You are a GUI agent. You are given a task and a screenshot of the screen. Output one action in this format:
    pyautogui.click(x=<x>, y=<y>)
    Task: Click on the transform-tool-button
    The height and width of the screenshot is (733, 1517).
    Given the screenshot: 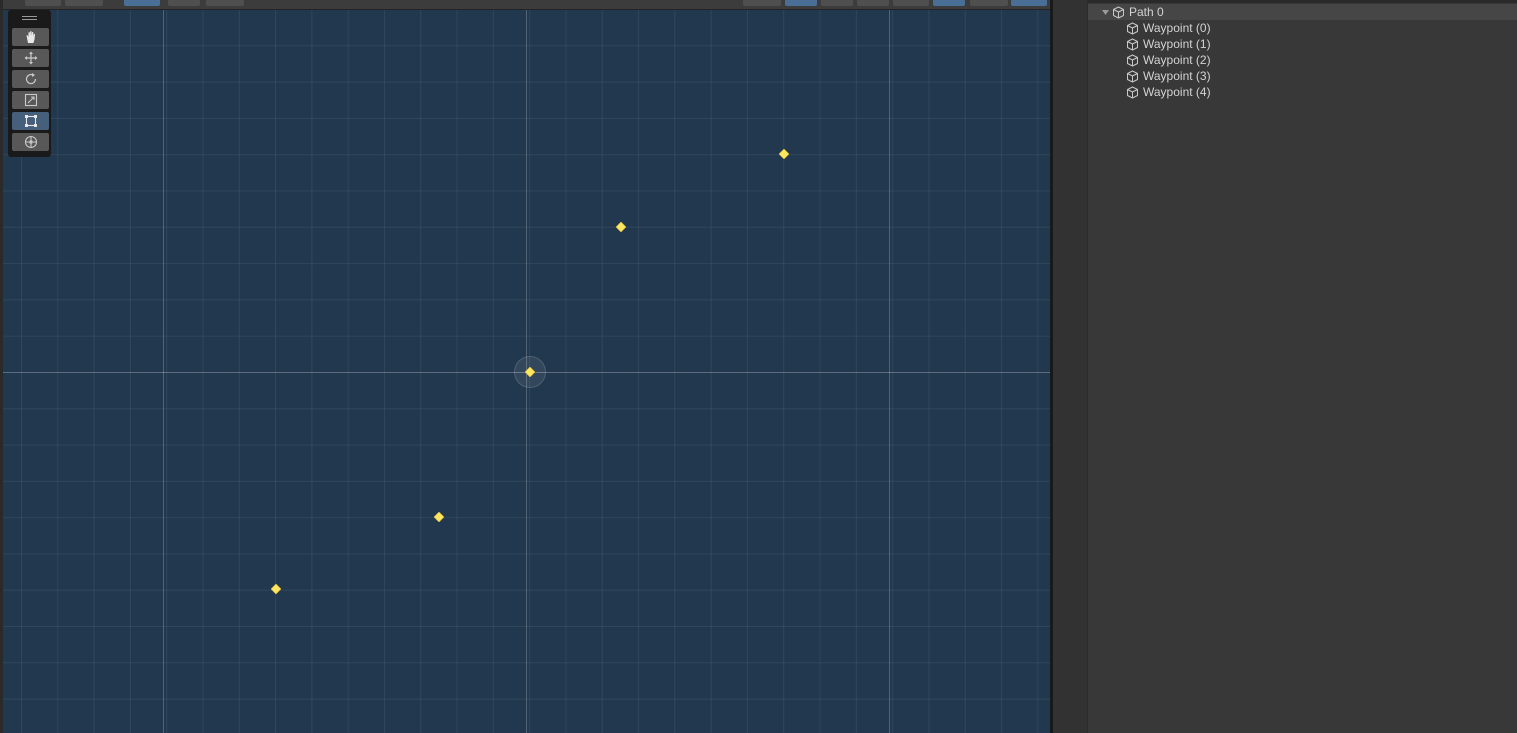 What is the action you would take?
    pyautogui.click(x=30, y=142)
    